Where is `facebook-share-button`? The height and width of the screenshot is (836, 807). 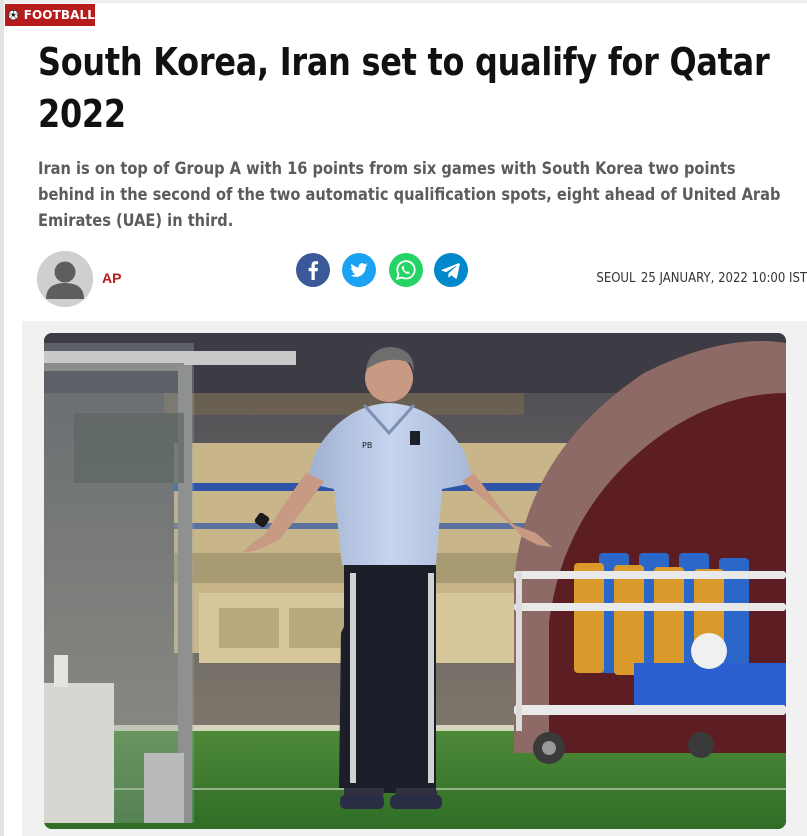 facebook-share-button is located at coordinates (313, 270).